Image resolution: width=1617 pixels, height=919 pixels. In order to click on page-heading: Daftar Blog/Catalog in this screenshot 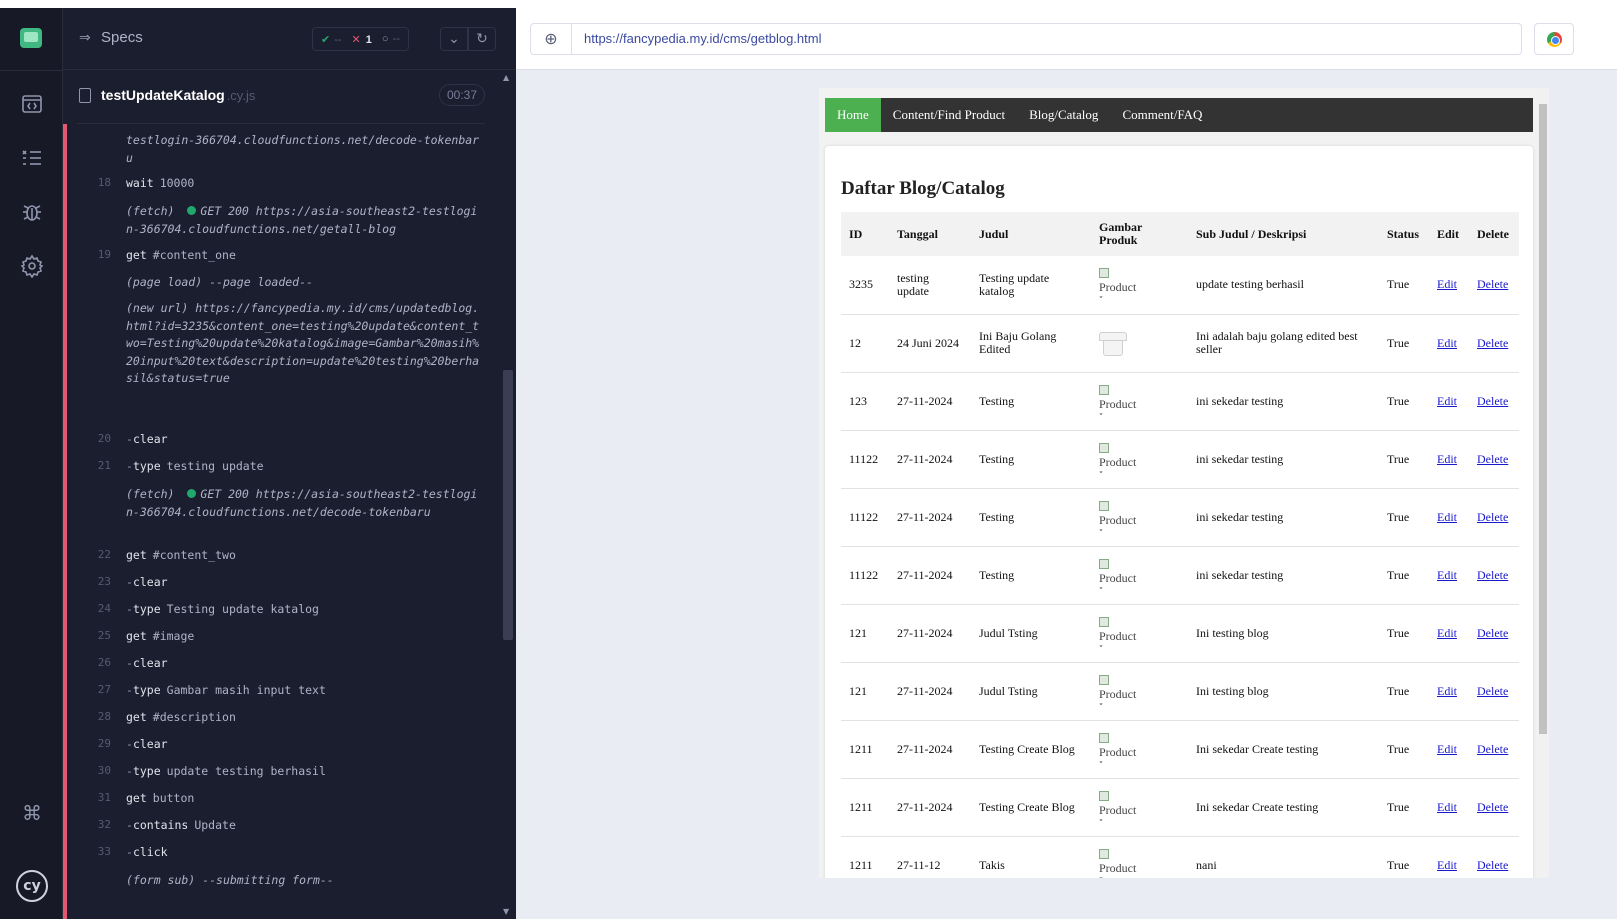, I will do `click(923, 188)`.